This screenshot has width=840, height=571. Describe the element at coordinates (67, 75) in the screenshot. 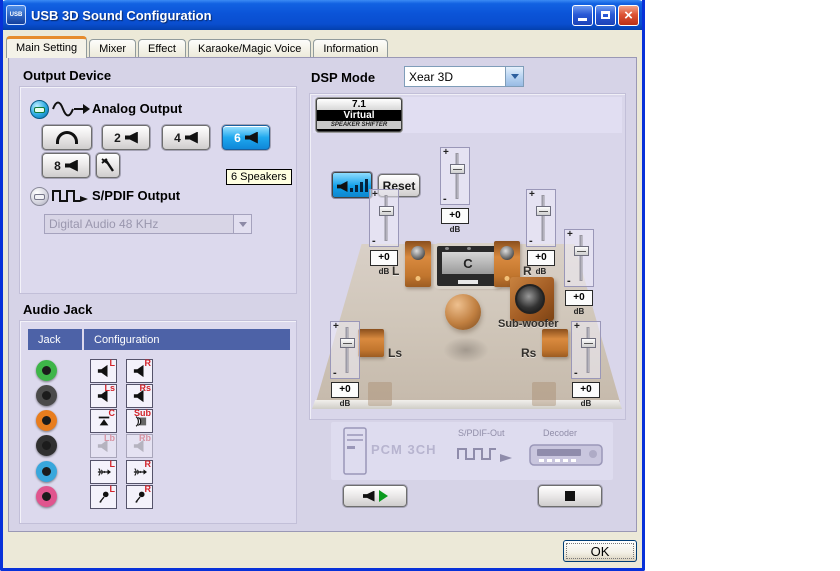

I see `output-device-heading: Output Device` at that location.